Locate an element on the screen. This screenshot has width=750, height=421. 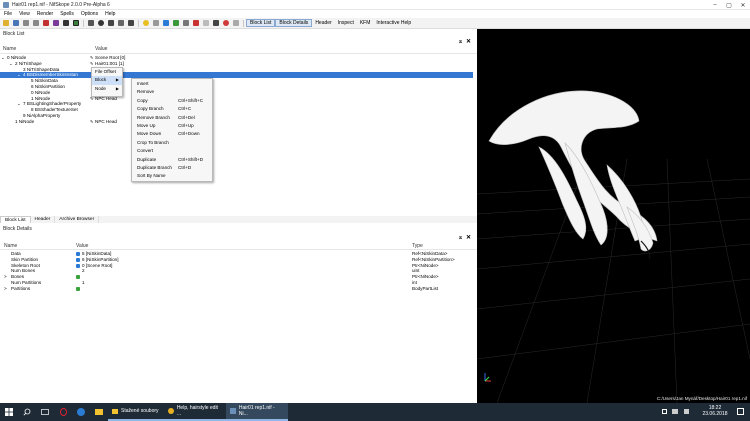
opera-taskbar-button is located at coordinates (63, 412).